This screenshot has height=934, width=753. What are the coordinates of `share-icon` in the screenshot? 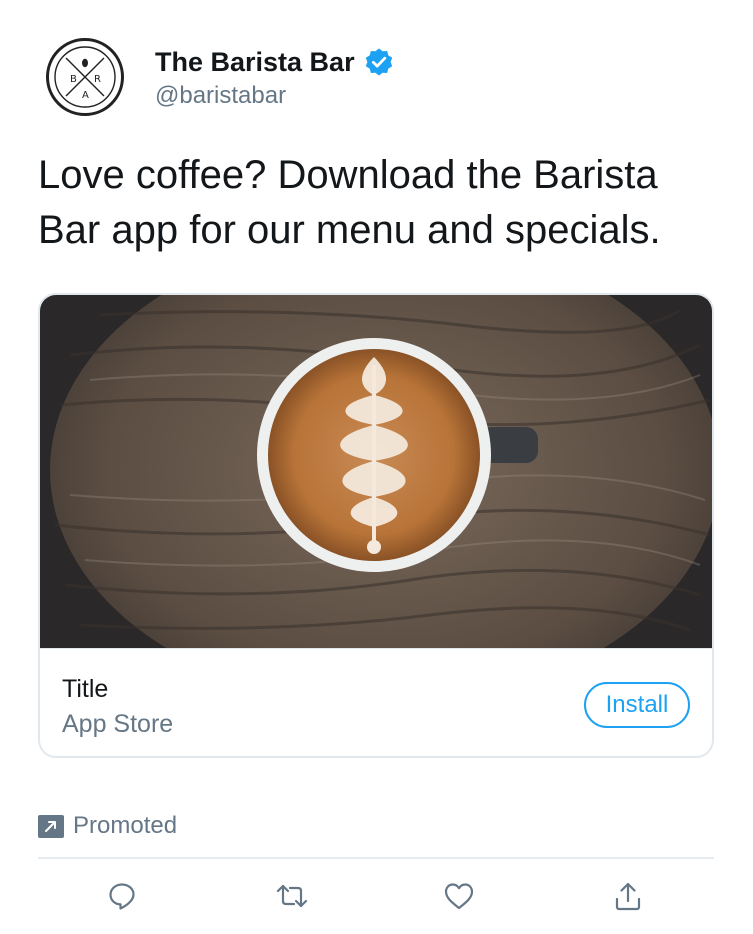 It's located at (628, 896).